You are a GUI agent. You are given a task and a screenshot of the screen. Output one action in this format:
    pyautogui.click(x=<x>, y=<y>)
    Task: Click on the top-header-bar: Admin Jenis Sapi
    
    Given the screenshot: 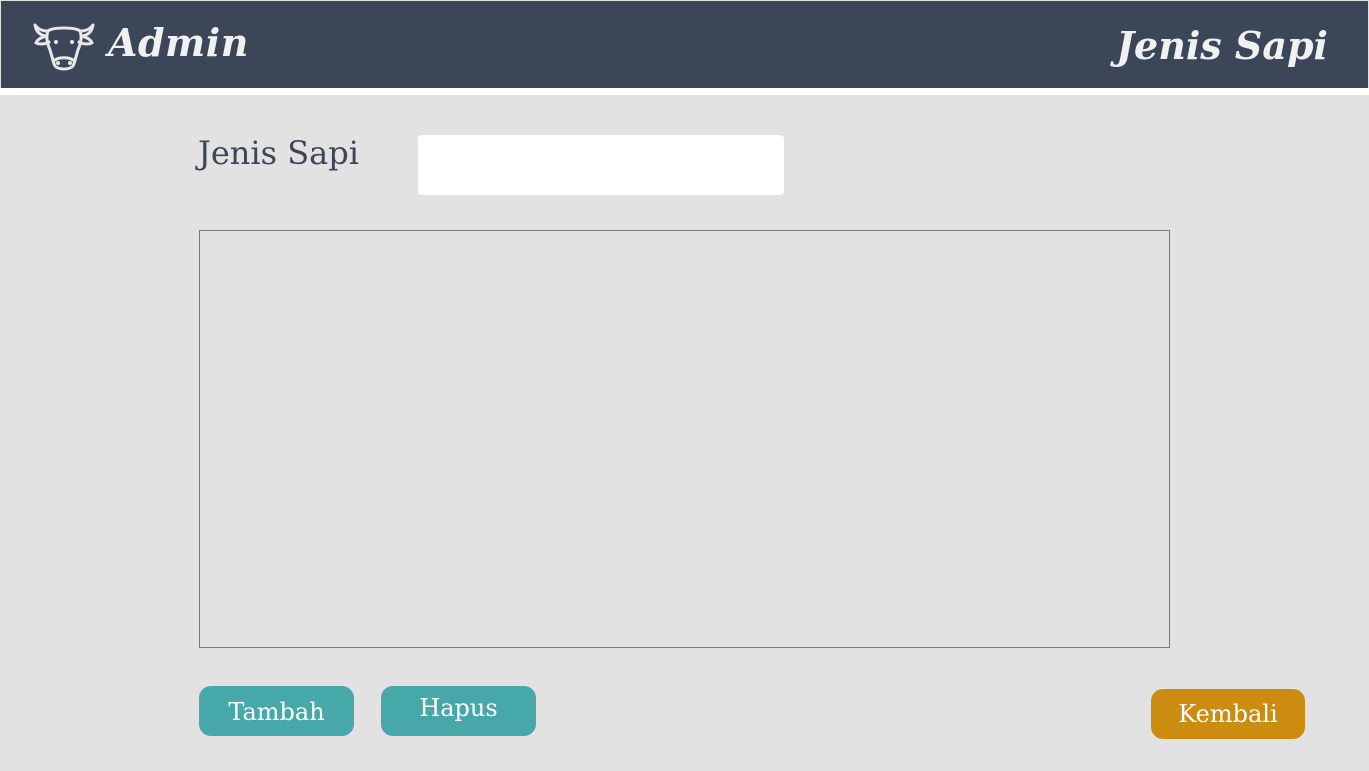 What is the action you would take?
    pyautogui.click(x=684, y=44)
    